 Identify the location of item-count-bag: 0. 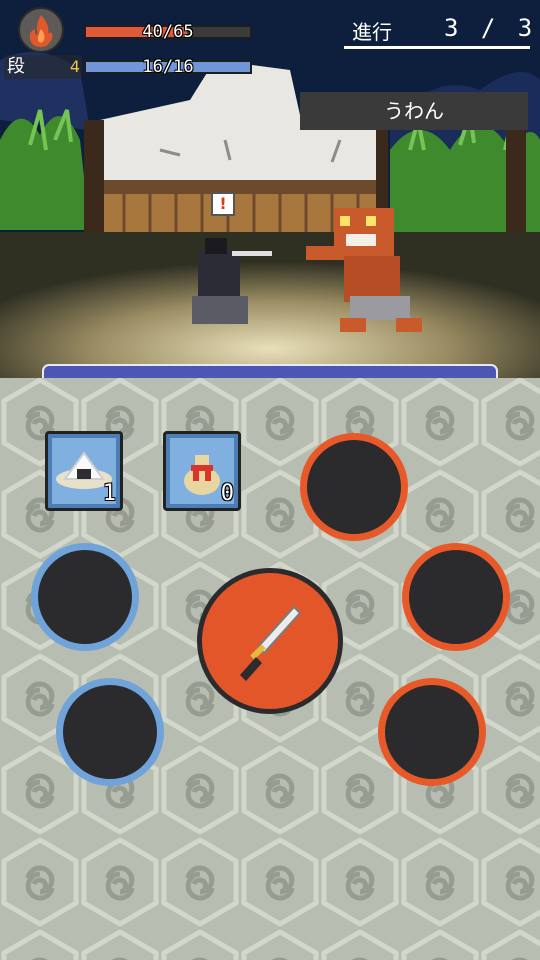
(227, 493).